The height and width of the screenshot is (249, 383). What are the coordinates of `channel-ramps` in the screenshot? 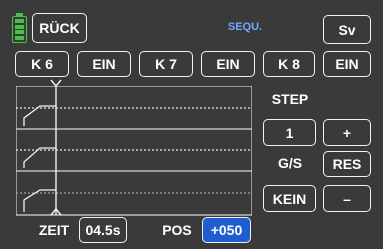 It's located at (39, 158).